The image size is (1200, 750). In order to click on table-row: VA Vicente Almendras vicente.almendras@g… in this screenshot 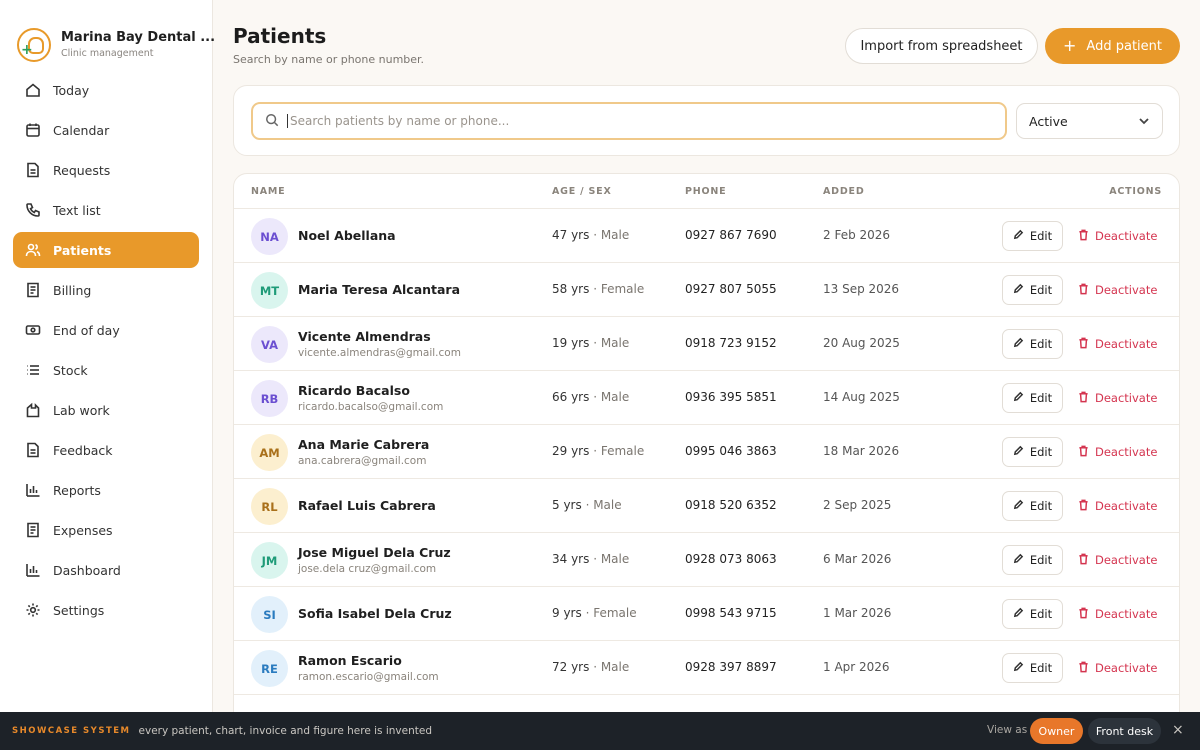, I will do `click(706, 344)`.